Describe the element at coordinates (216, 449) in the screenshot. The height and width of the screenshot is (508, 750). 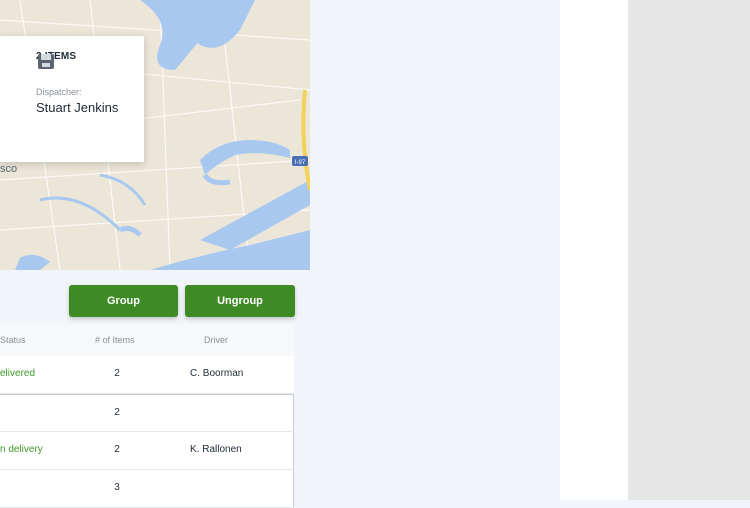
I see `driver-cell: K. Rallonen` at that location.